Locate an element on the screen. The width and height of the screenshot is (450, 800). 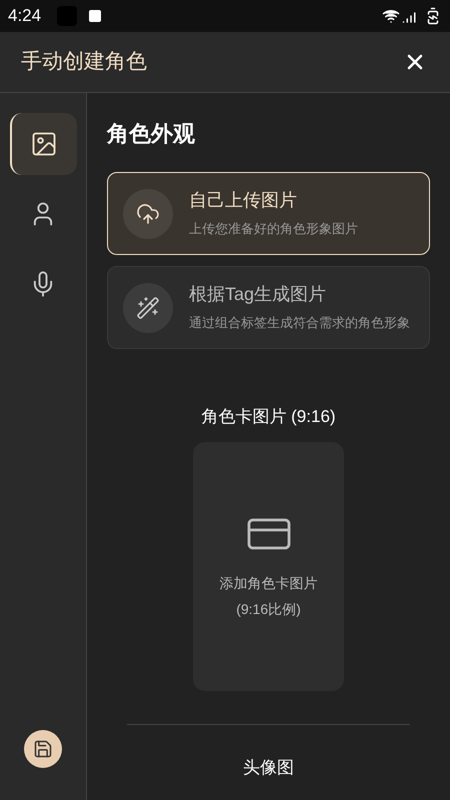
wifi-icon is located at coordinates (391, 16).